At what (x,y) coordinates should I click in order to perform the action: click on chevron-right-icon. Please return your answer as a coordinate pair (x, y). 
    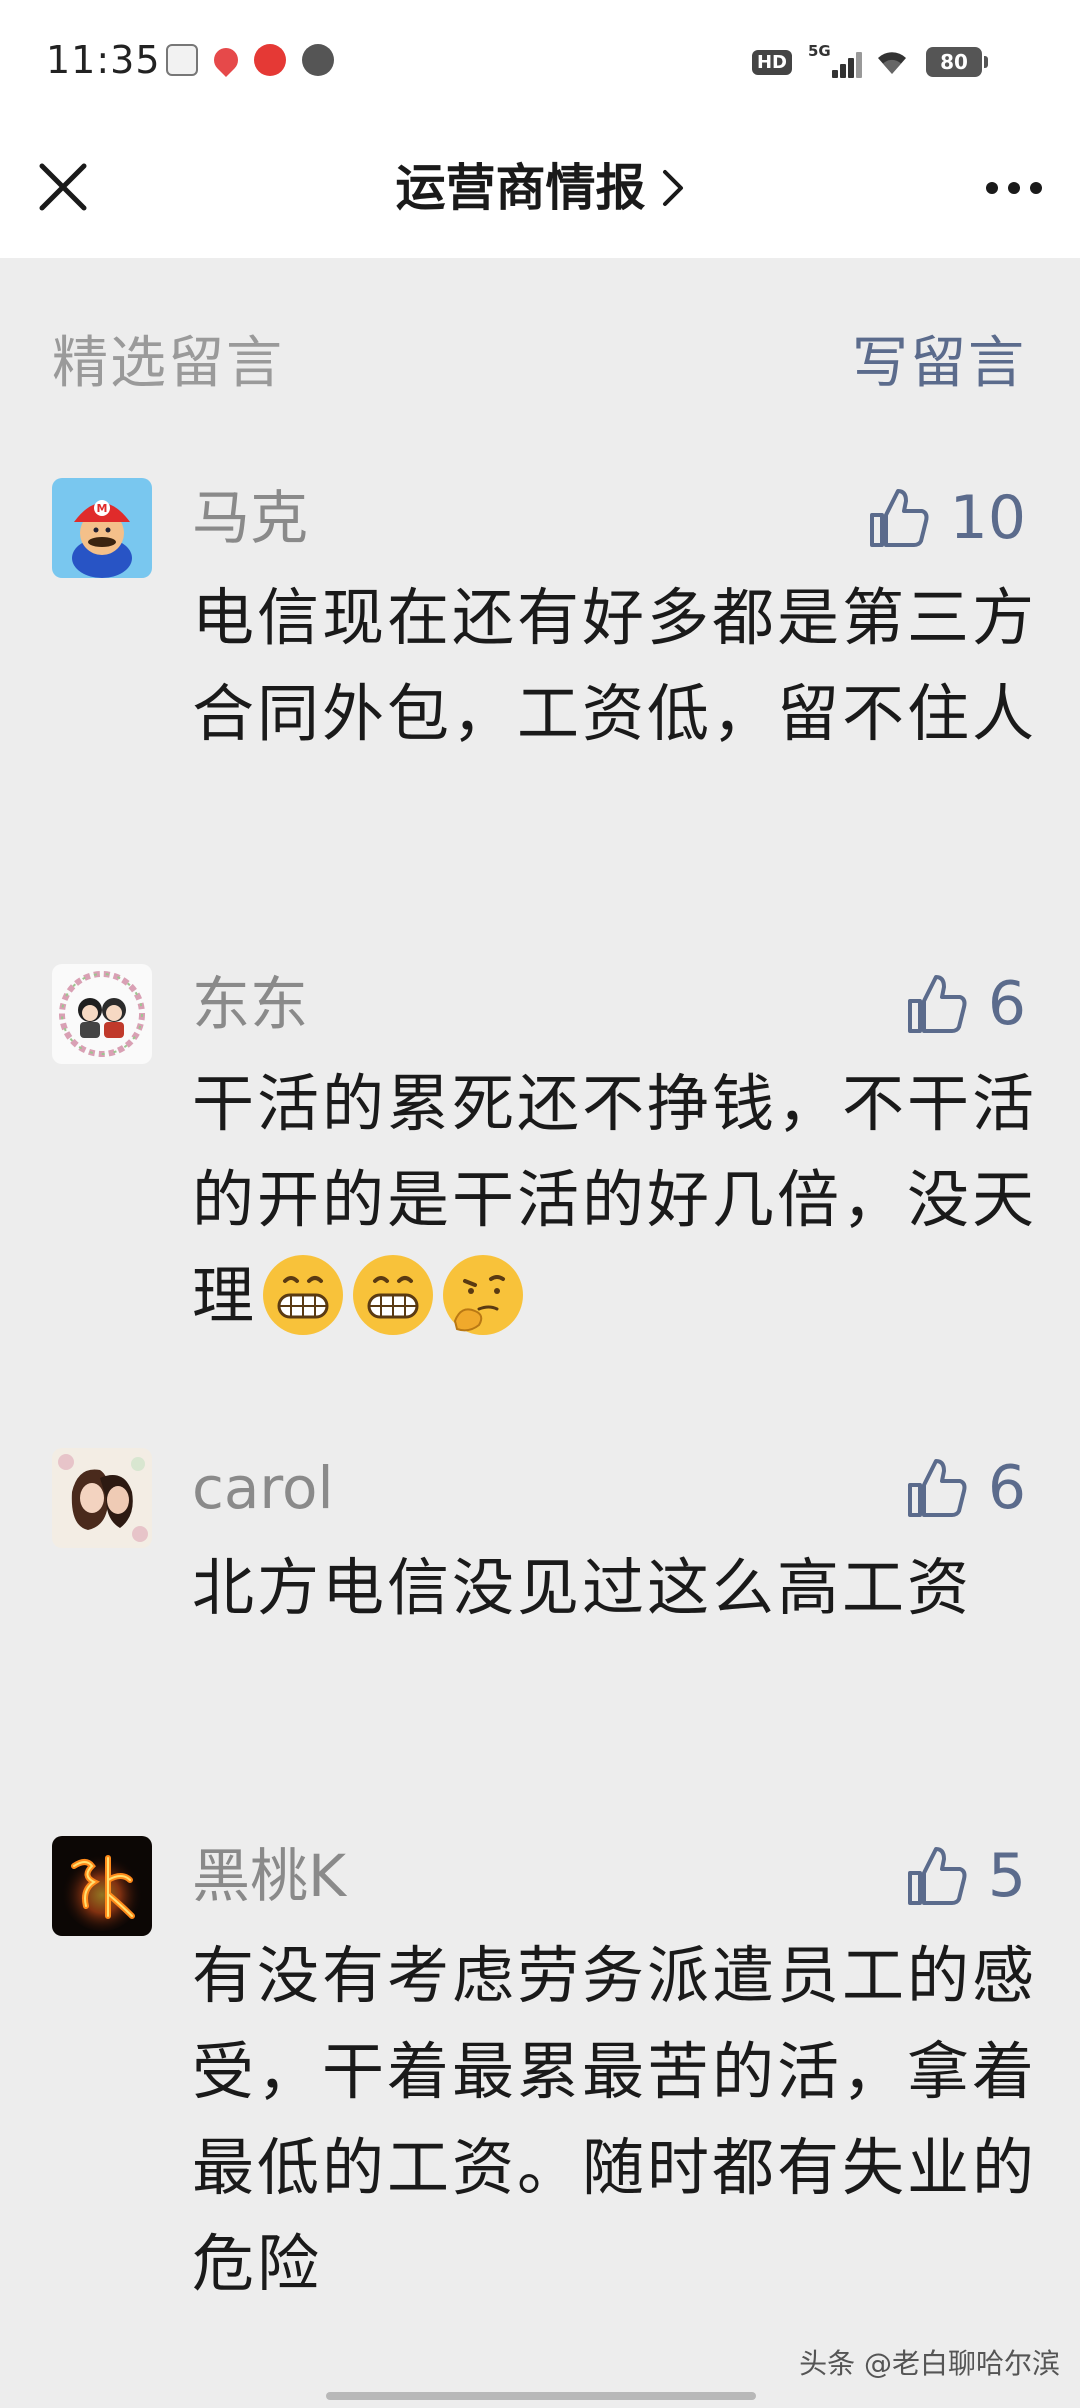
    Looking at the image, I should click on (672, 188).